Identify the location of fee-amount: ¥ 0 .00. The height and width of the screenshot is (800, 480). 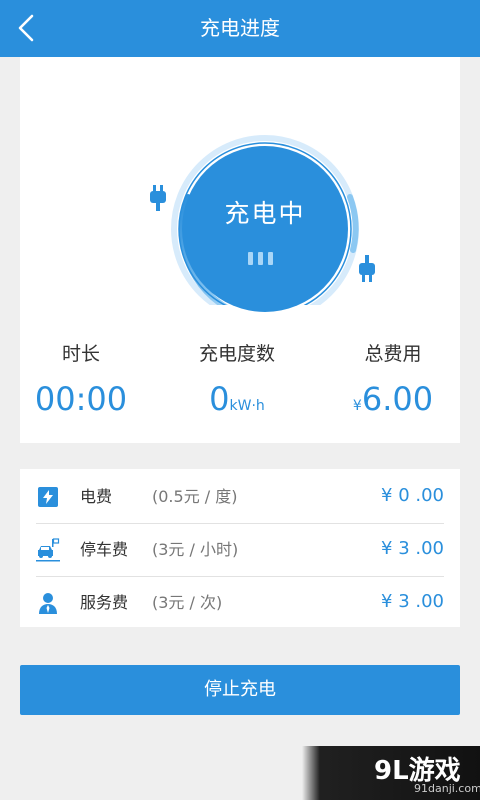
(412, 495).